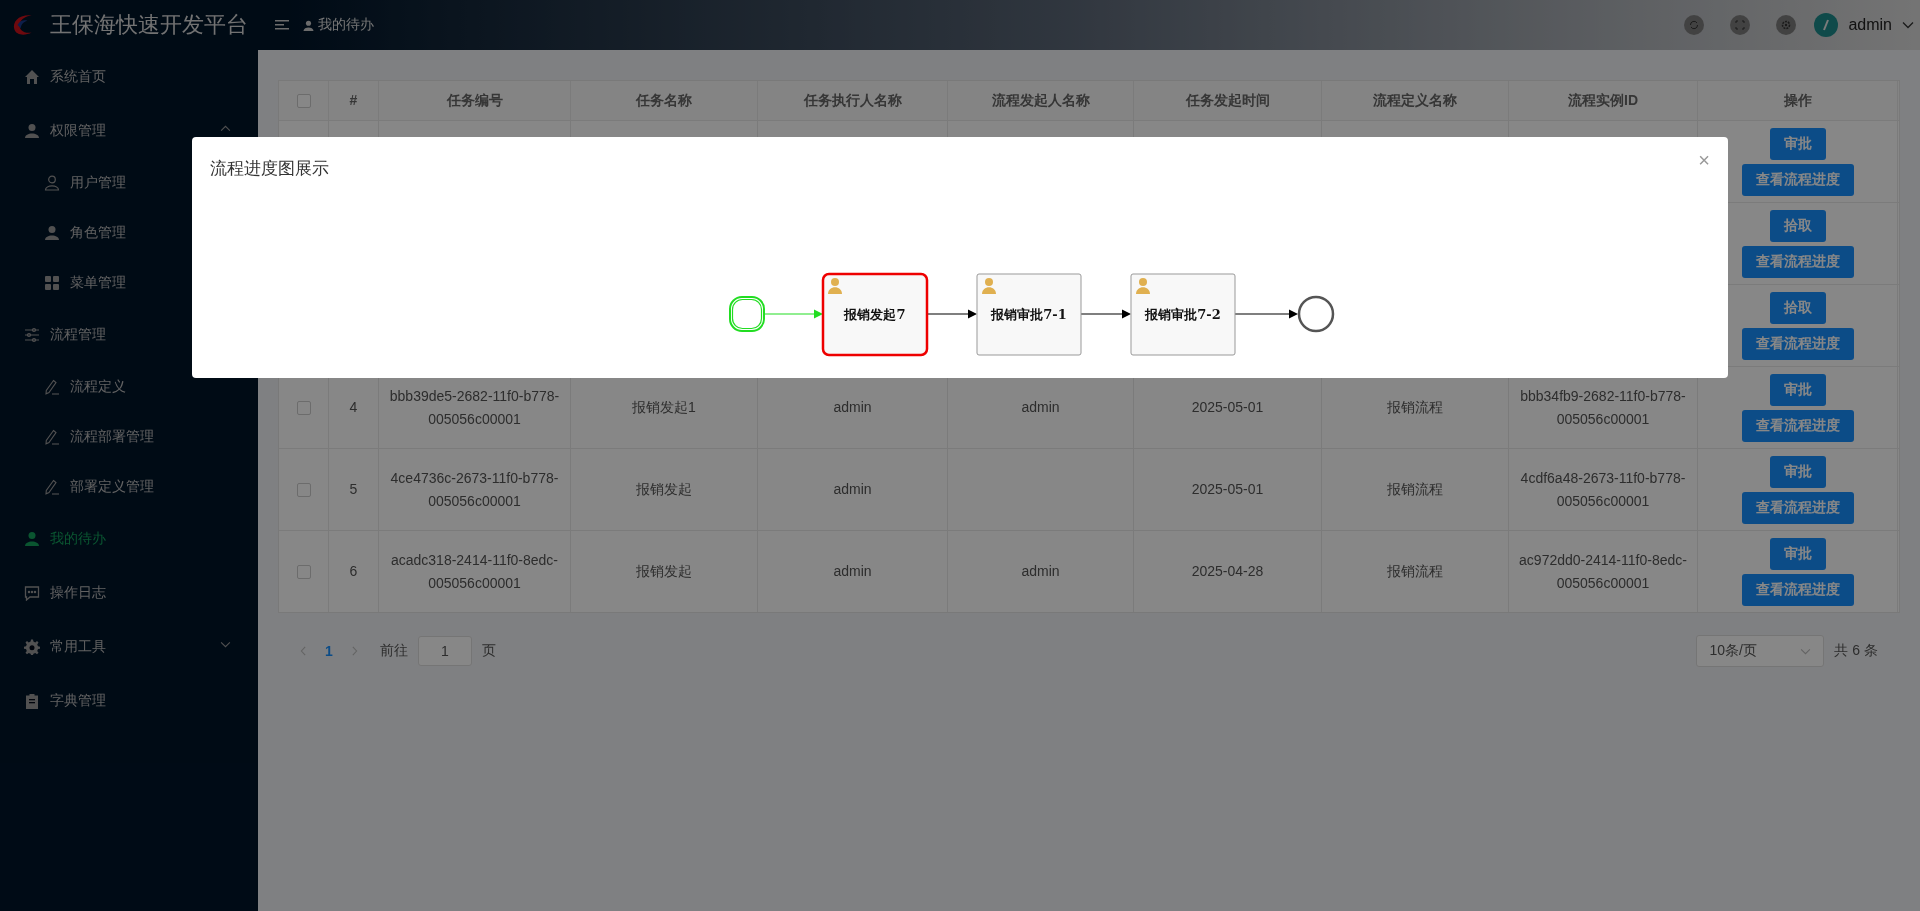 This screenshot has height=911, width=1920. I want to click on table-cell: 2025-05-01, so click(1228, 489).